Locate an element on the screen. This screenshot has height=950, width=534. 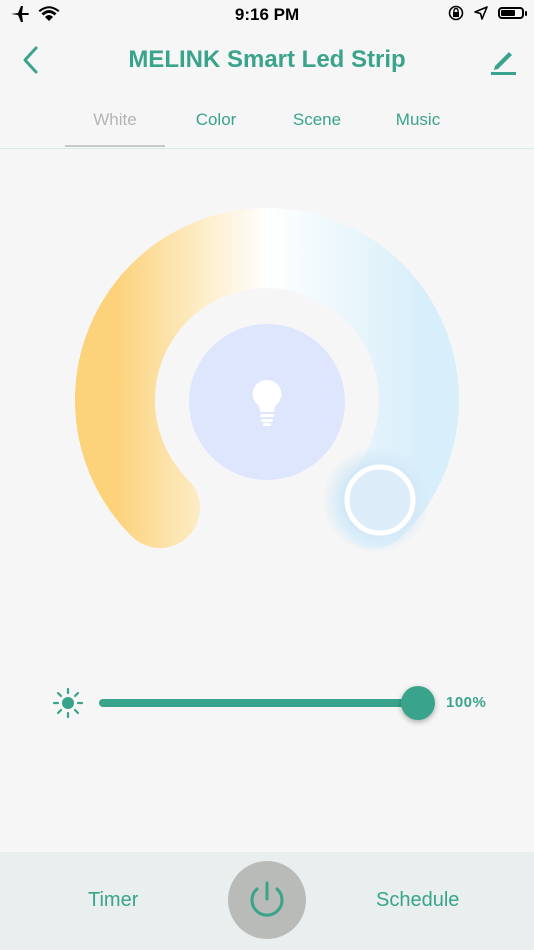
status-right is located at coordinates (487, 13).